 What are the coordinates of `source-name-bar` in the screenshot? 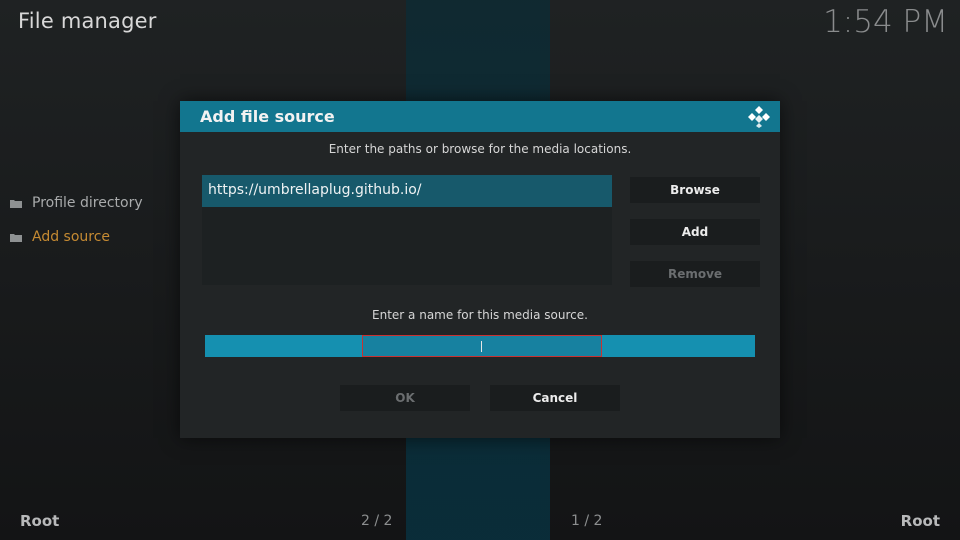 It's located at (480, 346).